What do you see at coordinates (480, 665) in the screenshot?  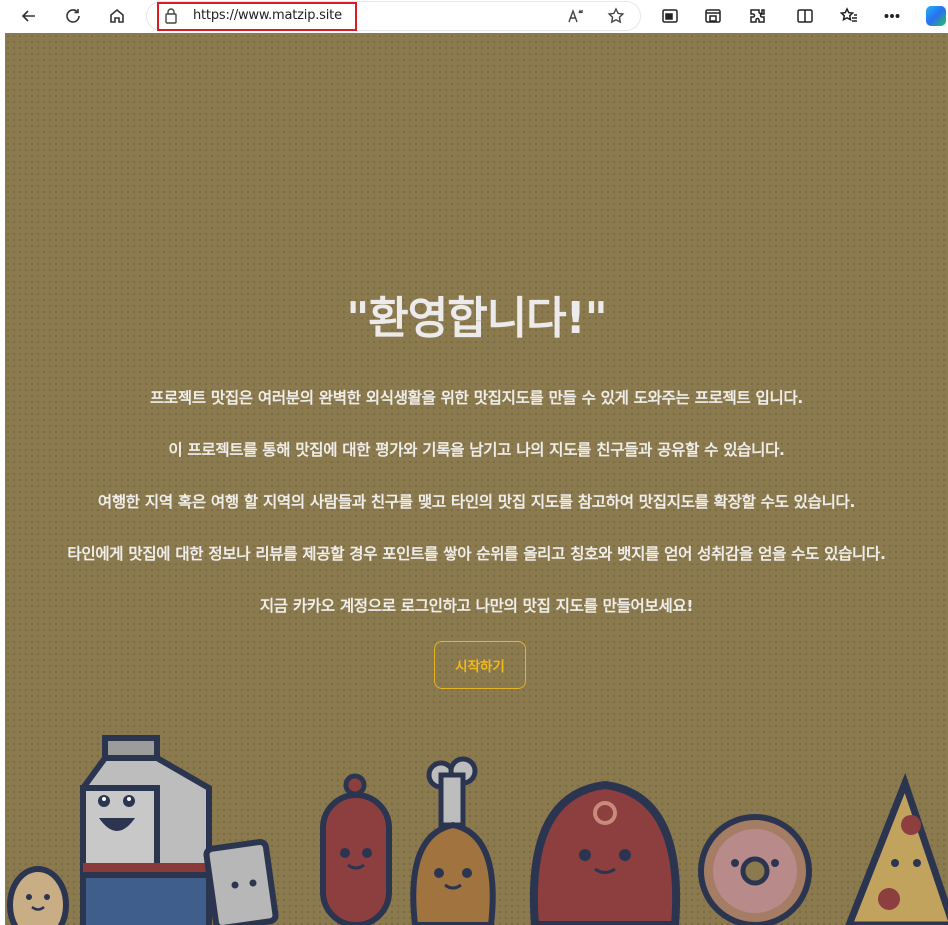 I see `start-button: 시작하기` at bounding box center [480, 665].